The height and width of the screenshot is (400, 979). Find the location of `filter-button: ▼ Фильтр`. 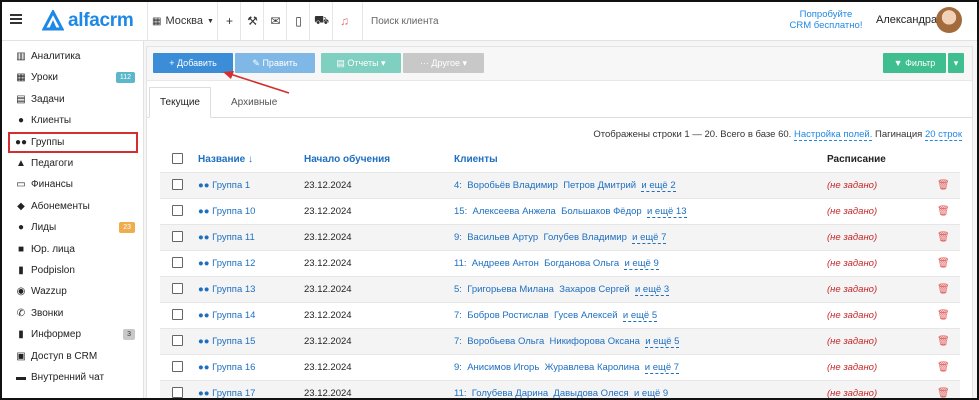

filter-button: ▼ Фильтр is located at coordinates (914, 63).